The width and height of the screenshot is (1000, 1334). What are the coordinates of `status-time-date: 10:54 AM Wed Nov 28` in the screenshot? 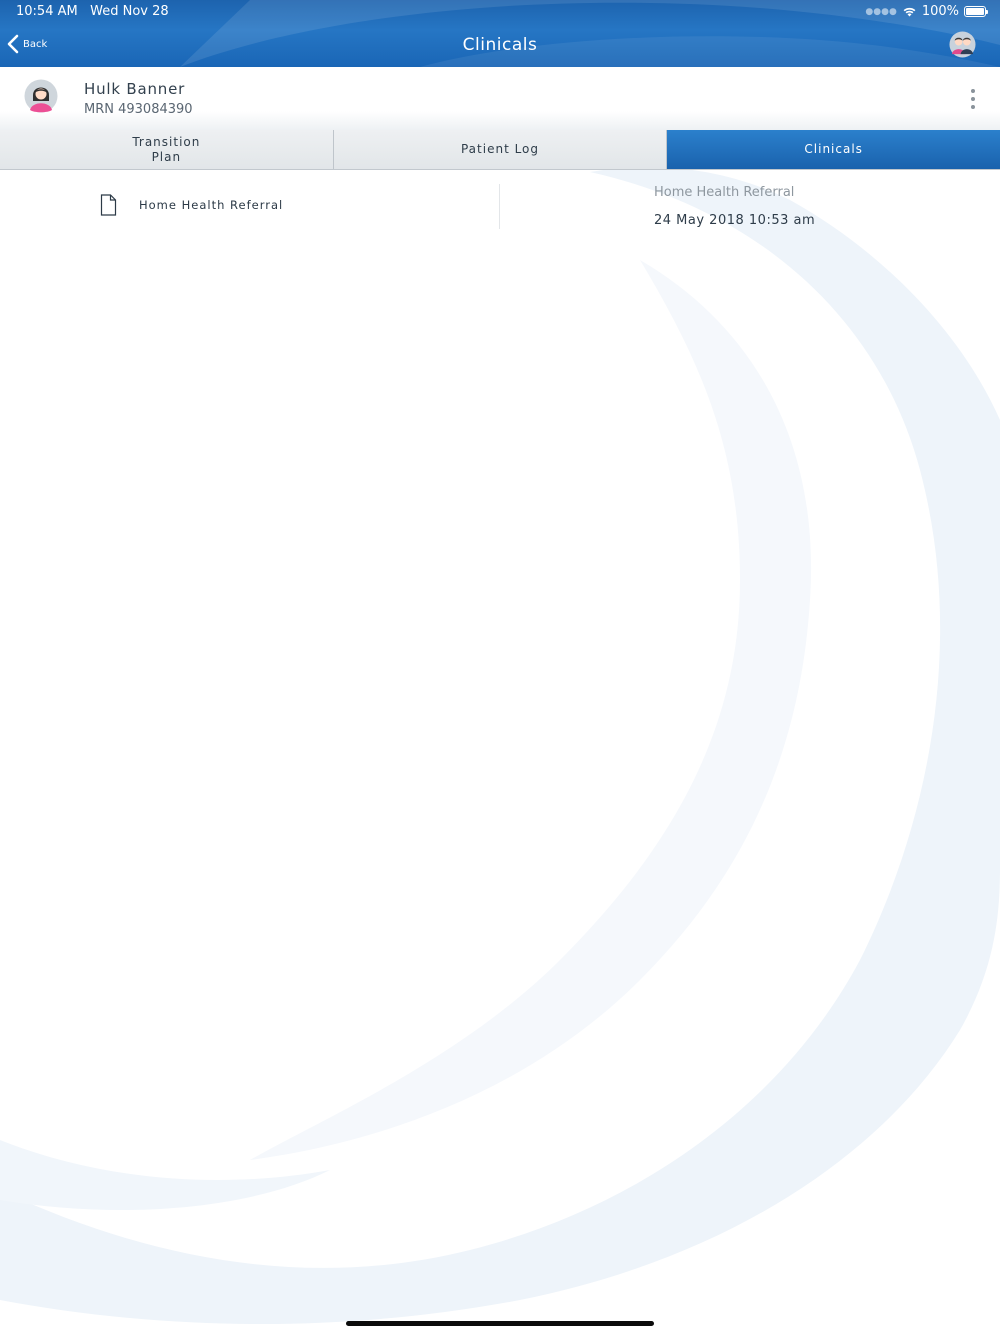 It's located at (92, 11).